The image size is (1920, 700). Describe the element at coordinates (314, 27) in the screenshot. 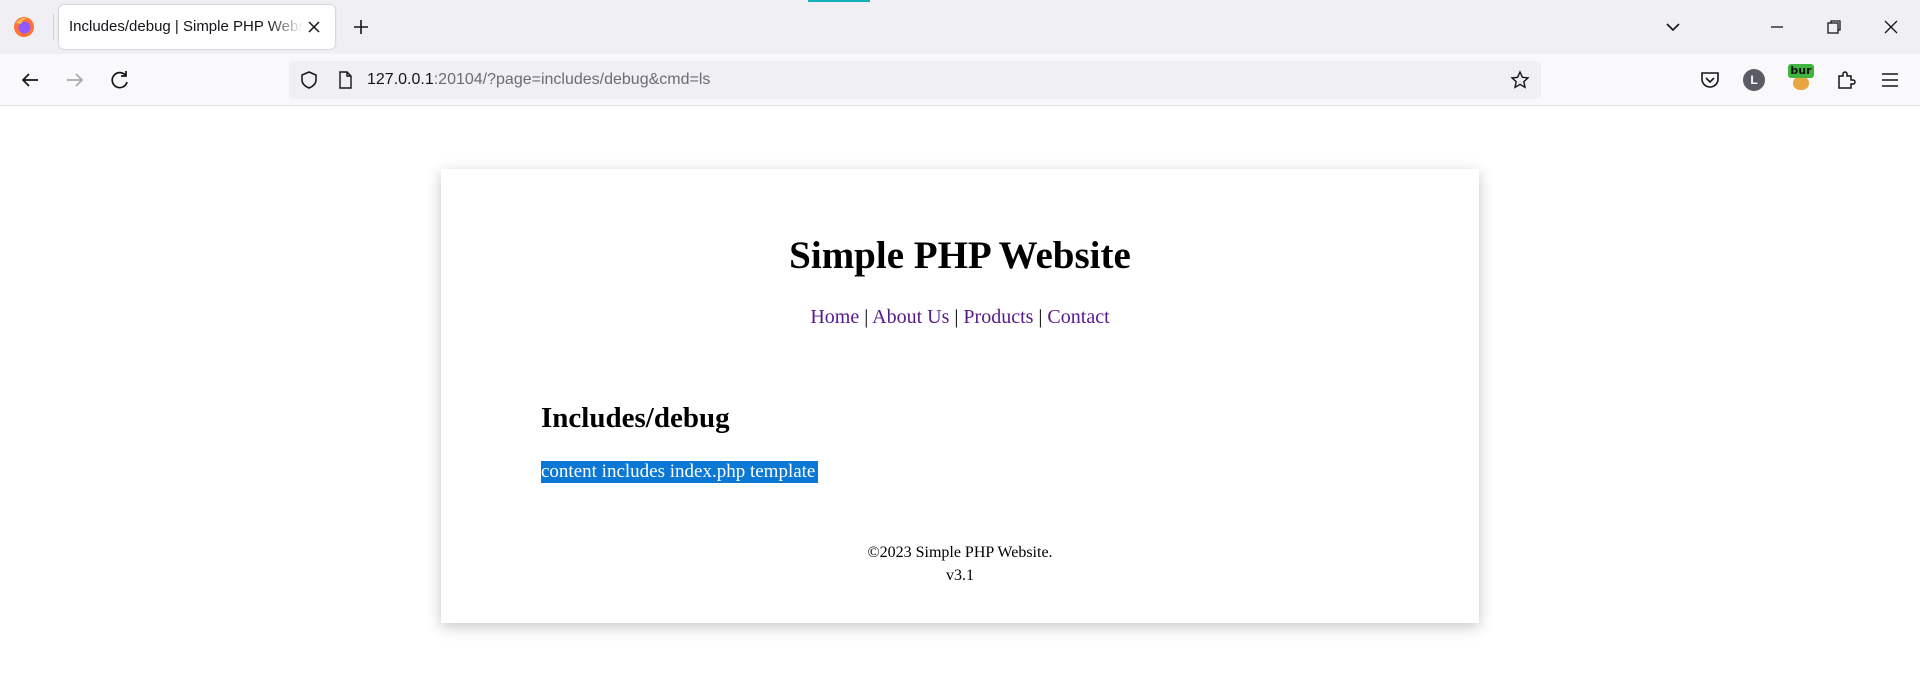

I see `close-tab-icon` at that location.